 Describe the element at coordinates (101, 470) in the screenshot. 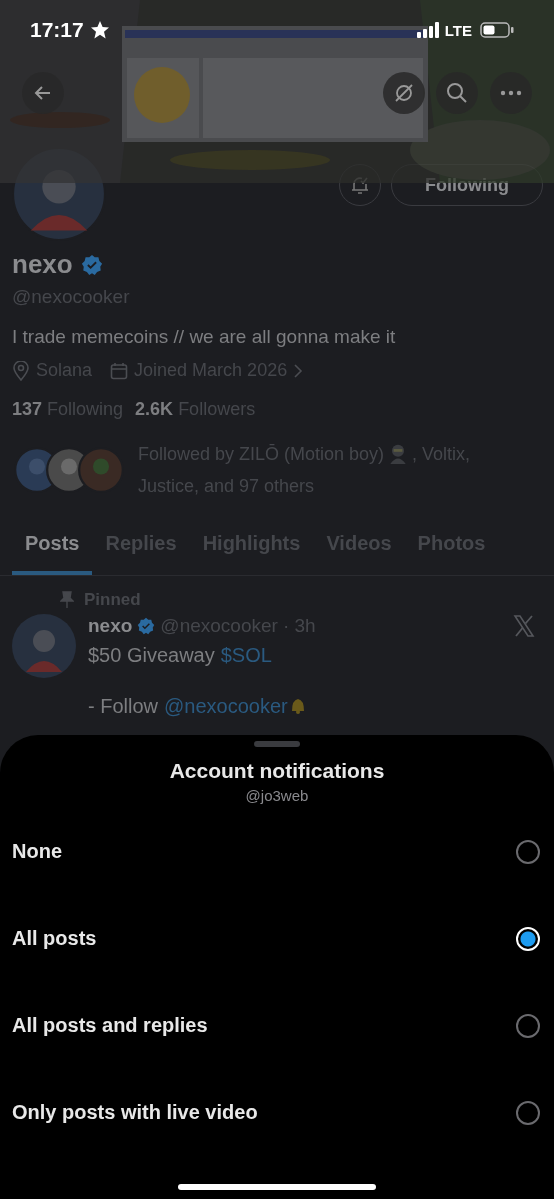

I see `follower-avatar` at that location.